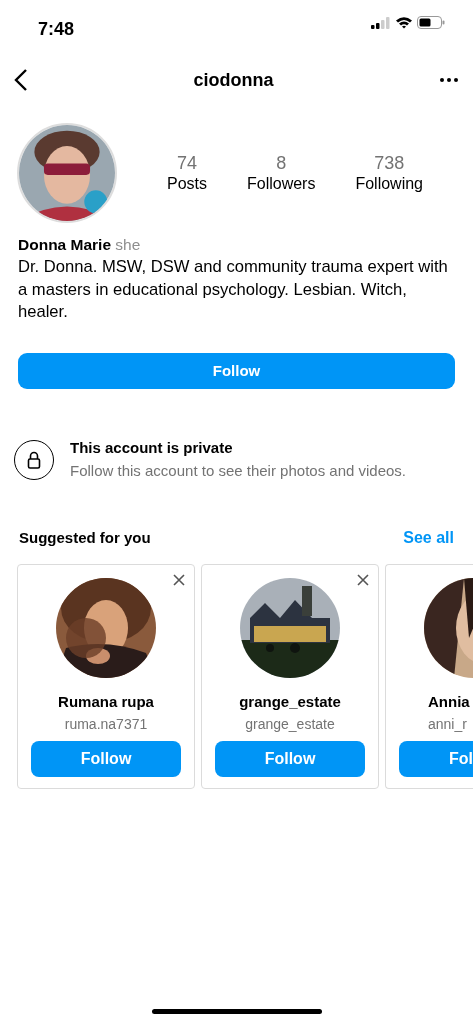  I want to click on stat-count: 8, so click(281, 163).